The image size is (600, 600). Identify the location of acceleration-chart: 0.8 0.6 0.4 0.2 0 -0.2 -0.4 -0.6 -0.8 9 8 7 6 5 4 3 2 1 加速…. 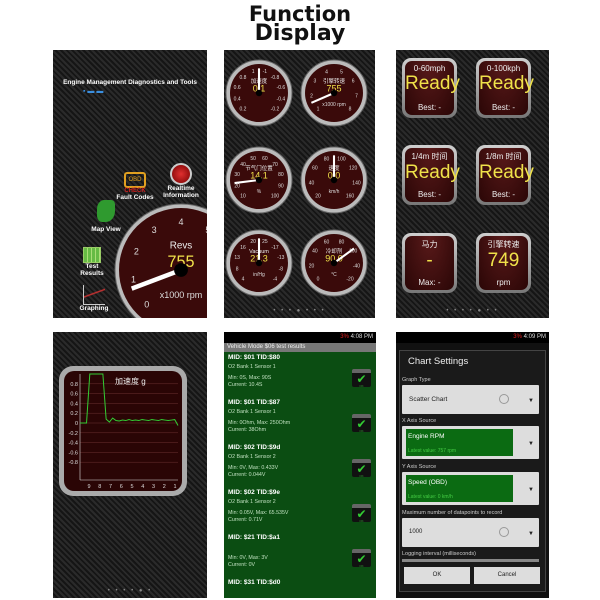
(123, 431).